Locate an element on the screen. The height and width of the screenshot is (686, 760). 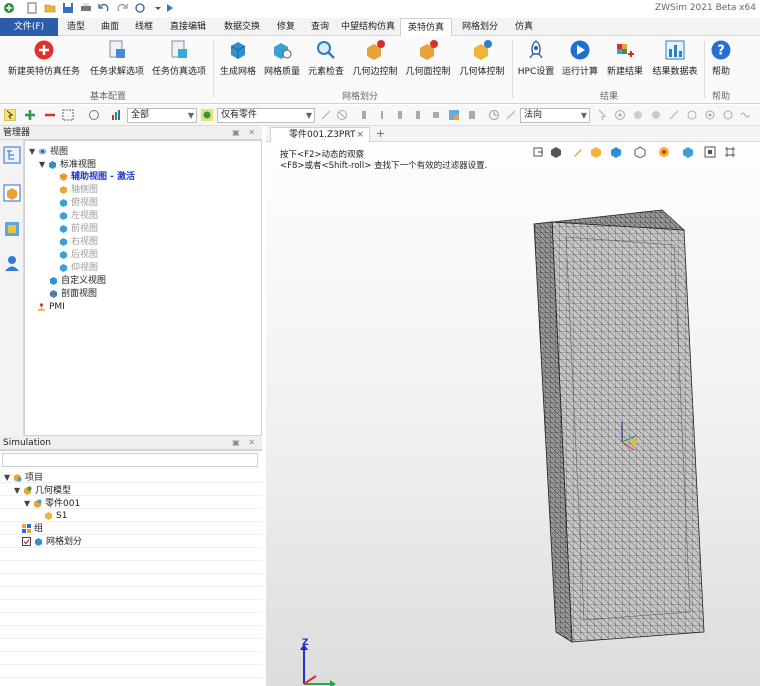
tab-simulation: 仿真 is located at coordinates (524, 27).